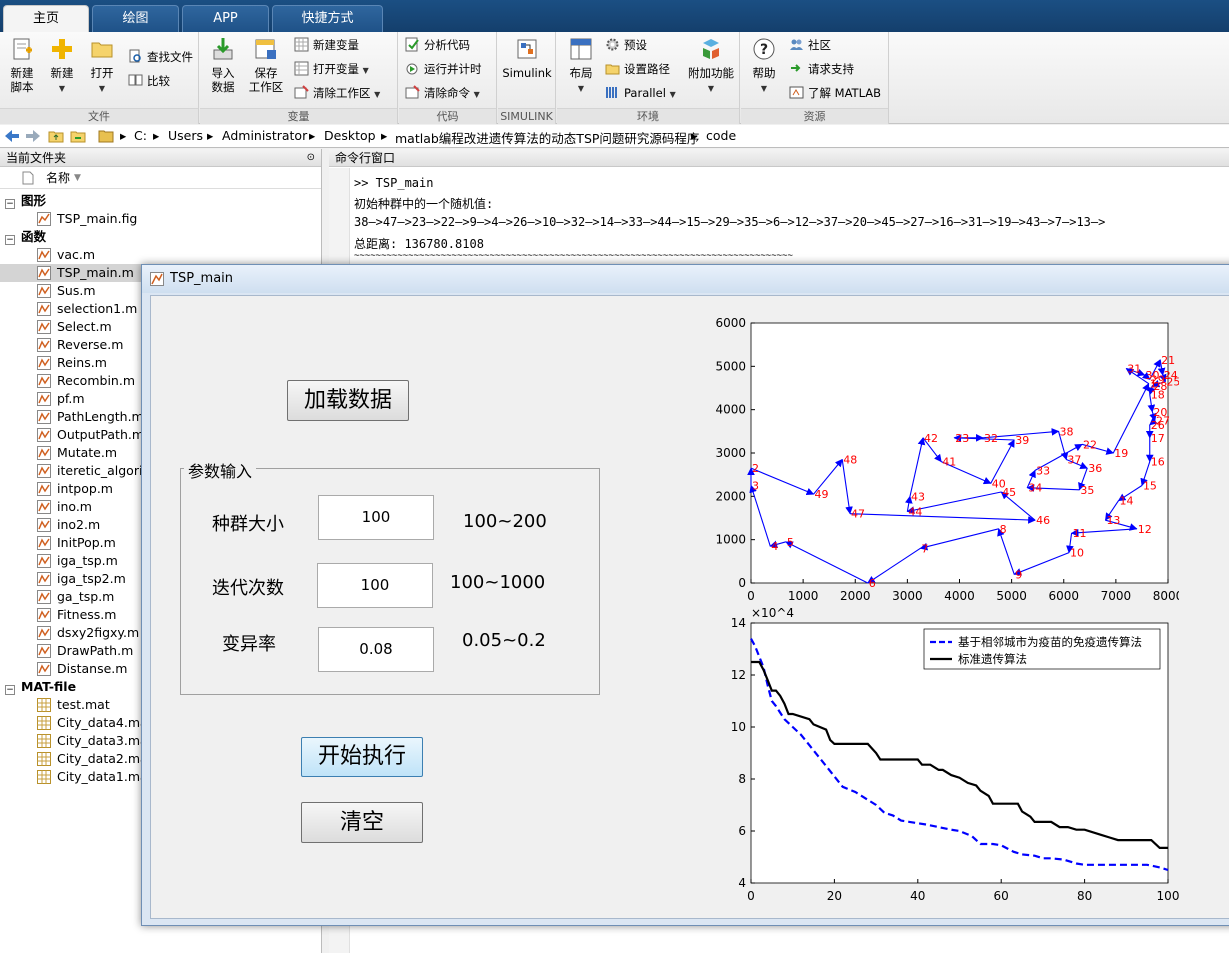 The width and height of the screenshot is (1229, 953). Describe the element at coordinates (917, 896) in the screenshot. I see `x-tick-label: 40` at that location.